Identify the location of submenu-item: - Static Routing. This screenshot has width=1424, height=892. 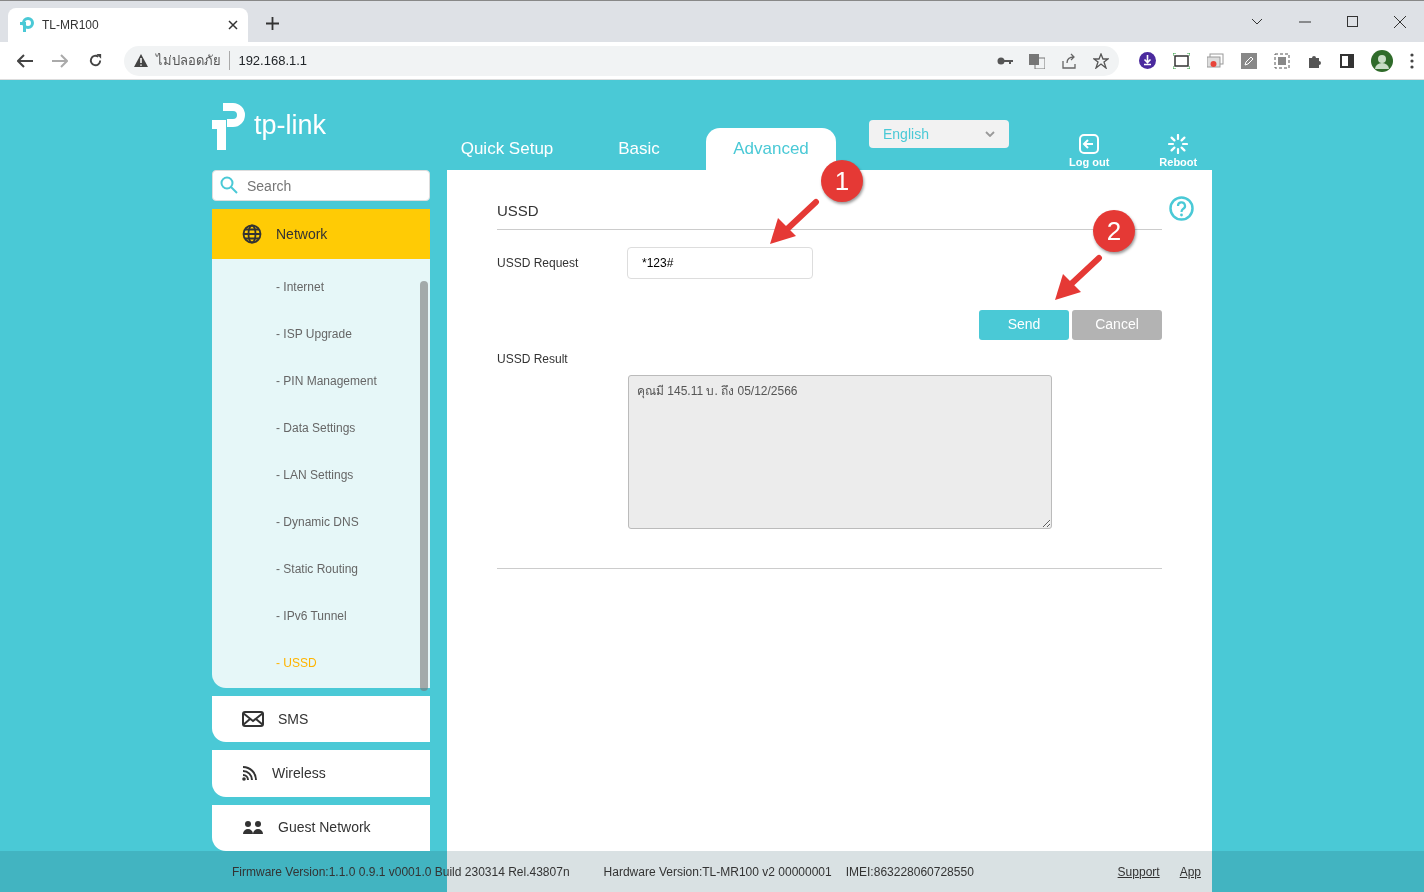
(321, 568).